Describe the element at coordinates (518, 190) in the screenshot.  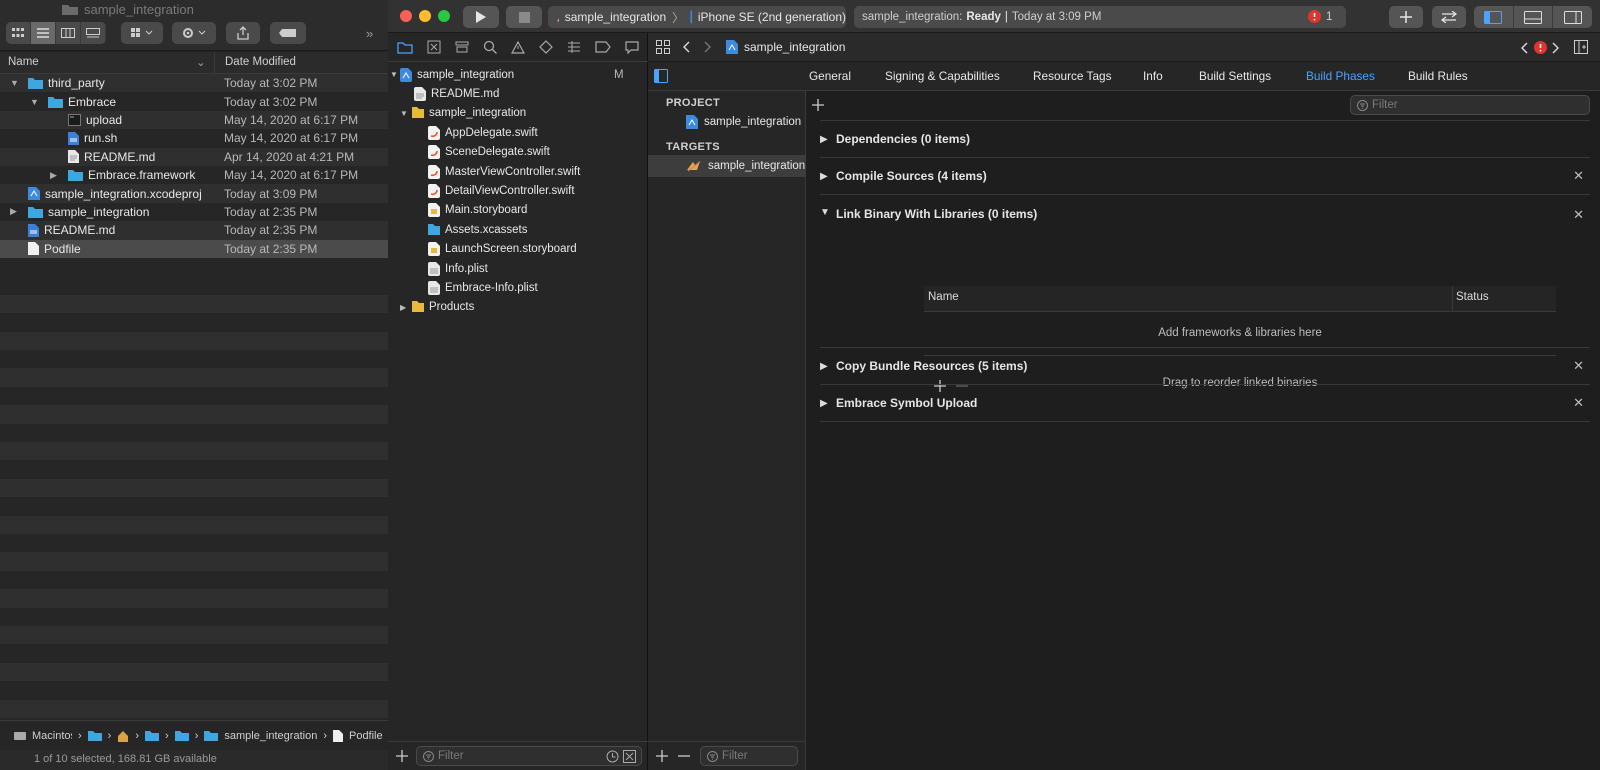
I see `tree-item-file: DetailViewController.swift` at that location.